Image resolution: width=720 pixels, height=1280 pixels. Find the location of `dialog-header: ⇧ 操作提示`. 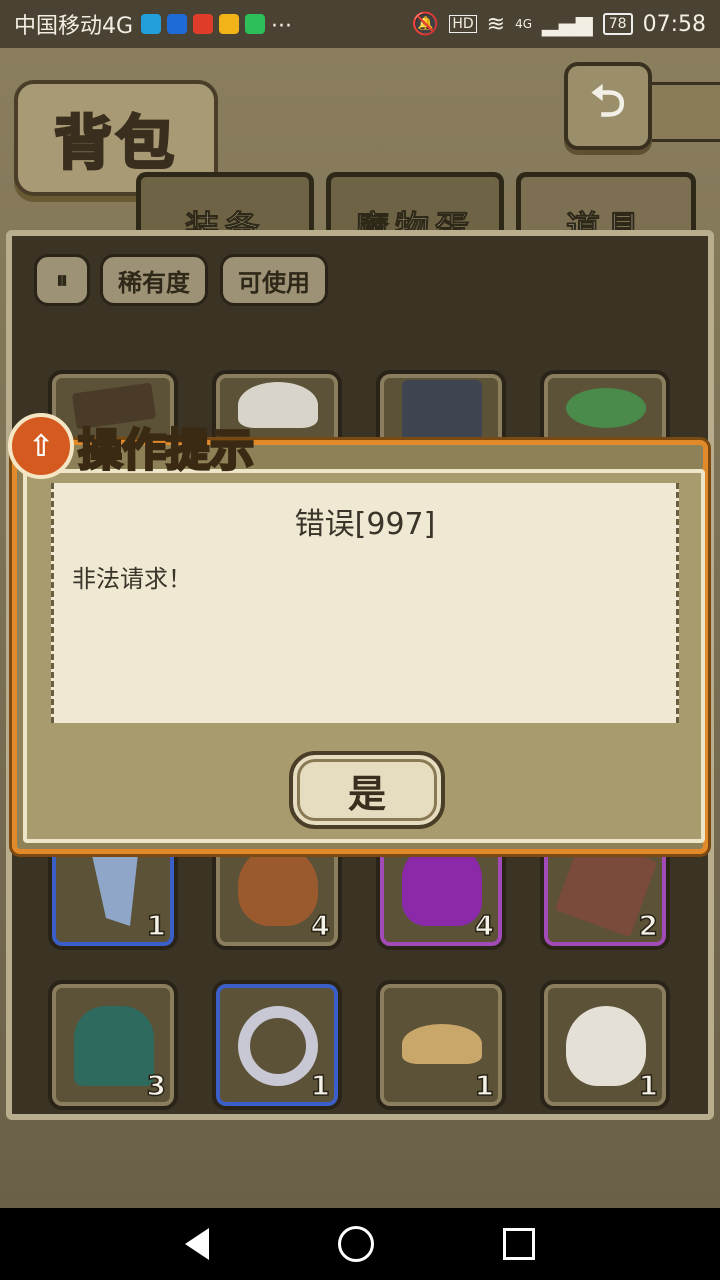

dialog-header: ⇧ 操作提示 is located at coordinates (143, 446).